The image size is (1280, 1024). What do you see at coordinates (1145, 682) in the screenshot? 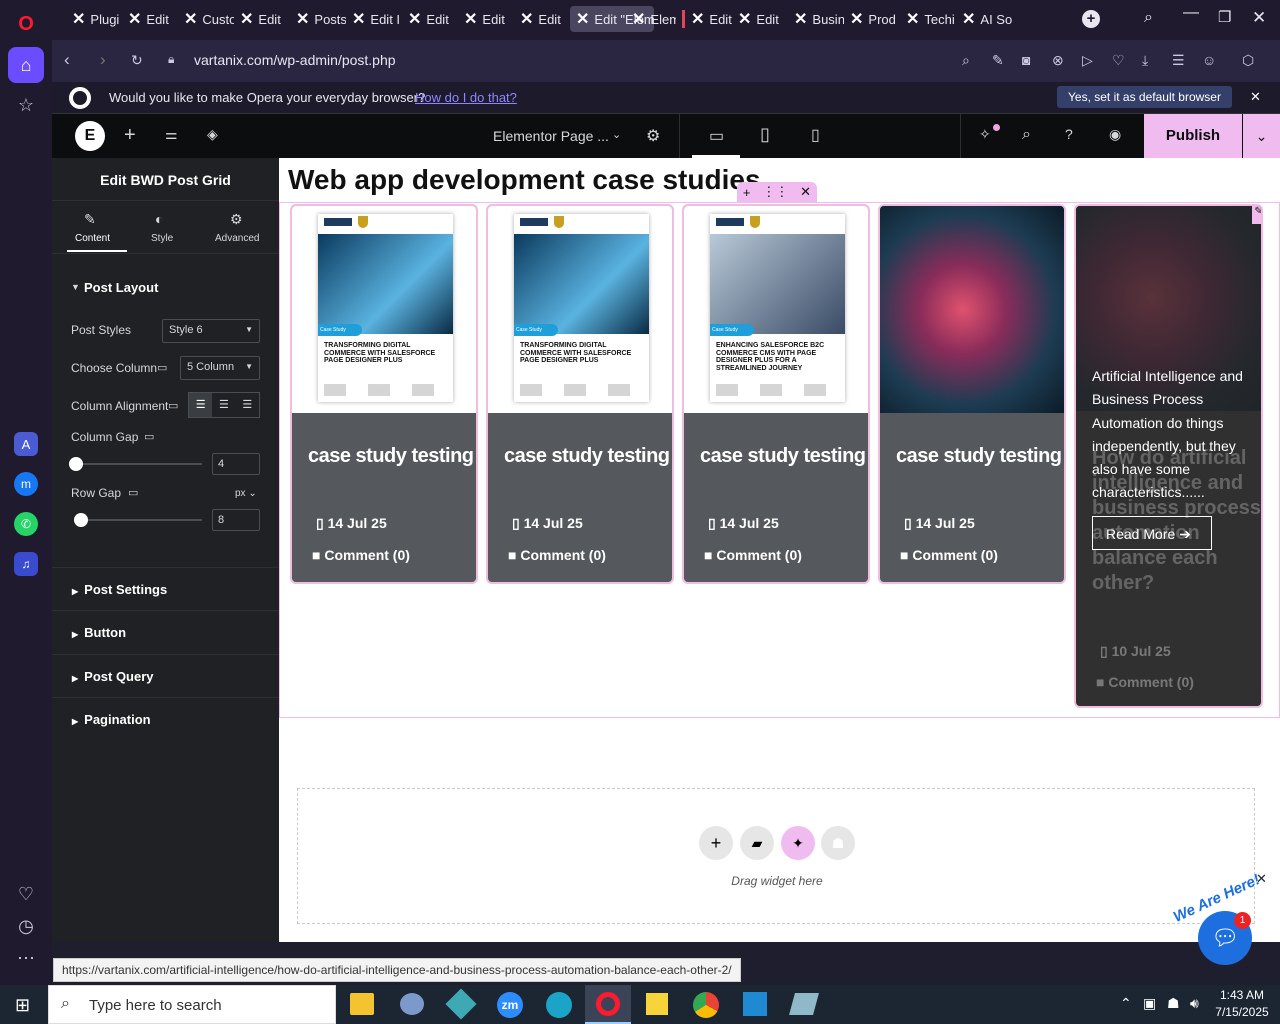
I see `hover-card-comment: ■ Comment (0)` at bounding box center [1145, 682].